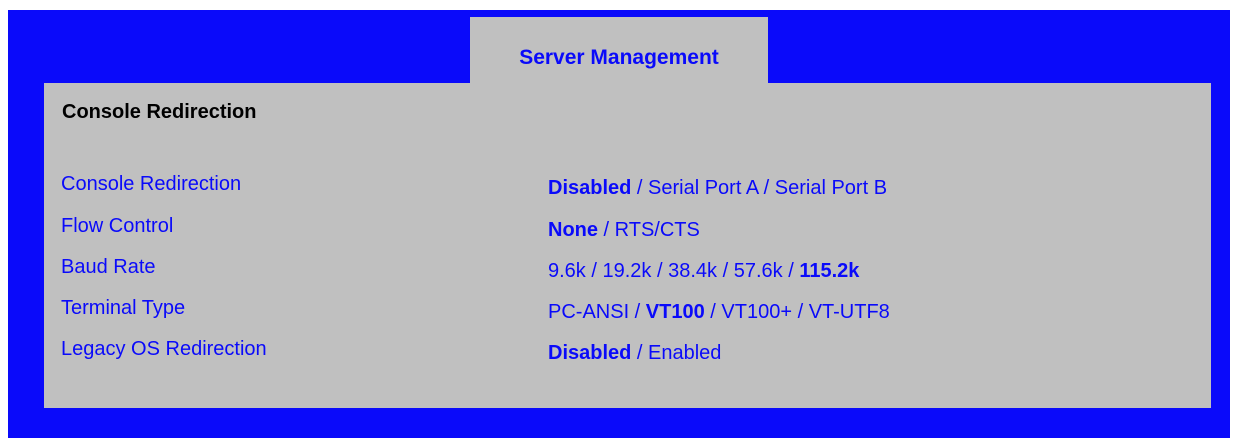  What do you see at coordinates (567, 271) in the screenshot?
I see `option: 9.6k` at bounding box center [567, 271].